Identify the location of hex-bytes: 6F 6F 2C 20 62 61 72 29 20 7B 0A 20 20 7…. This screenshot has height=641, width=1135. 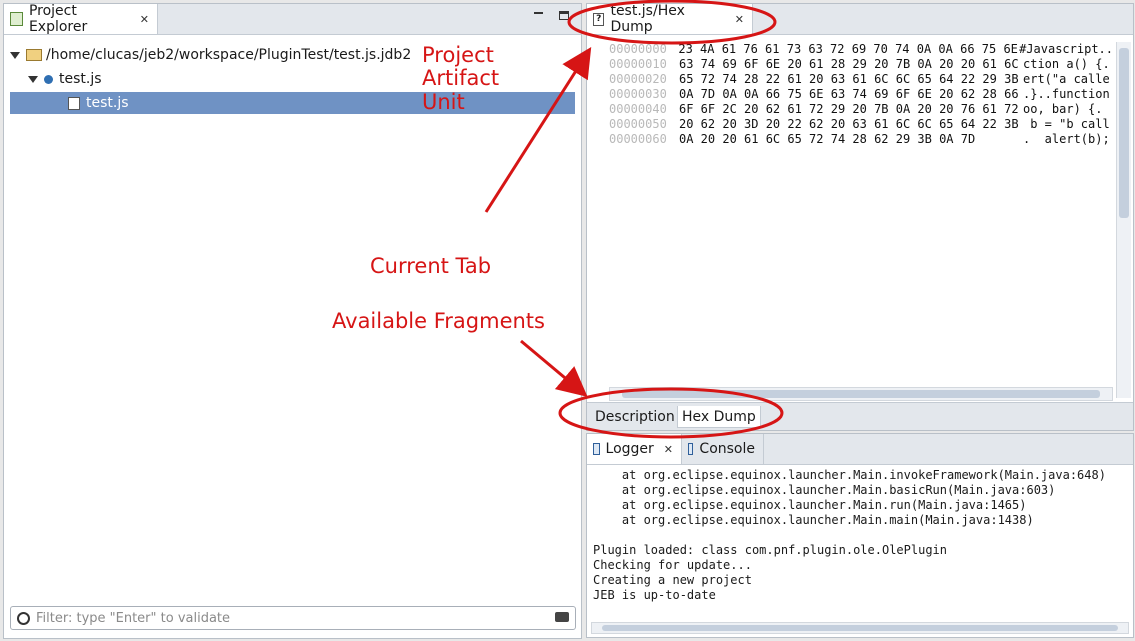
(849, 109).